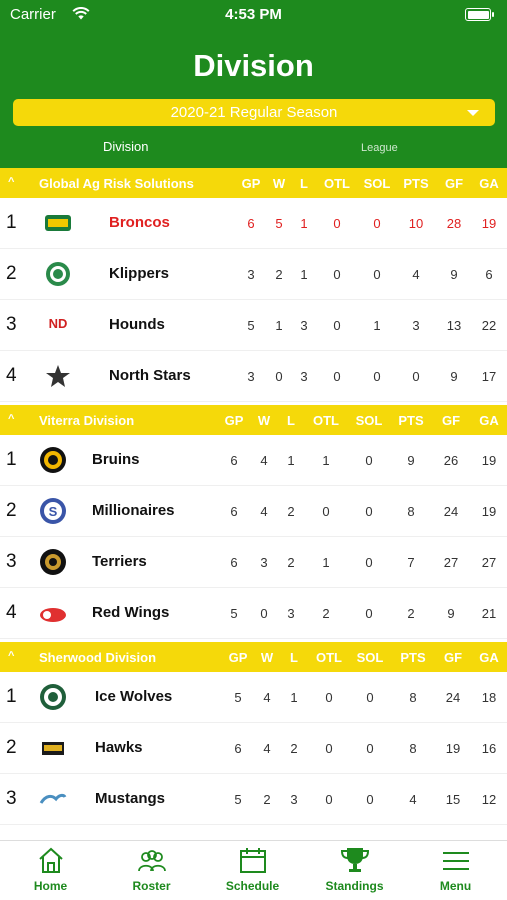 The width and height of the screenshot is (507, 900). What do you see at coordinates (451, 562) in the screenshot?
I see `stat-gf: 27` at bounding box center [451, 562].